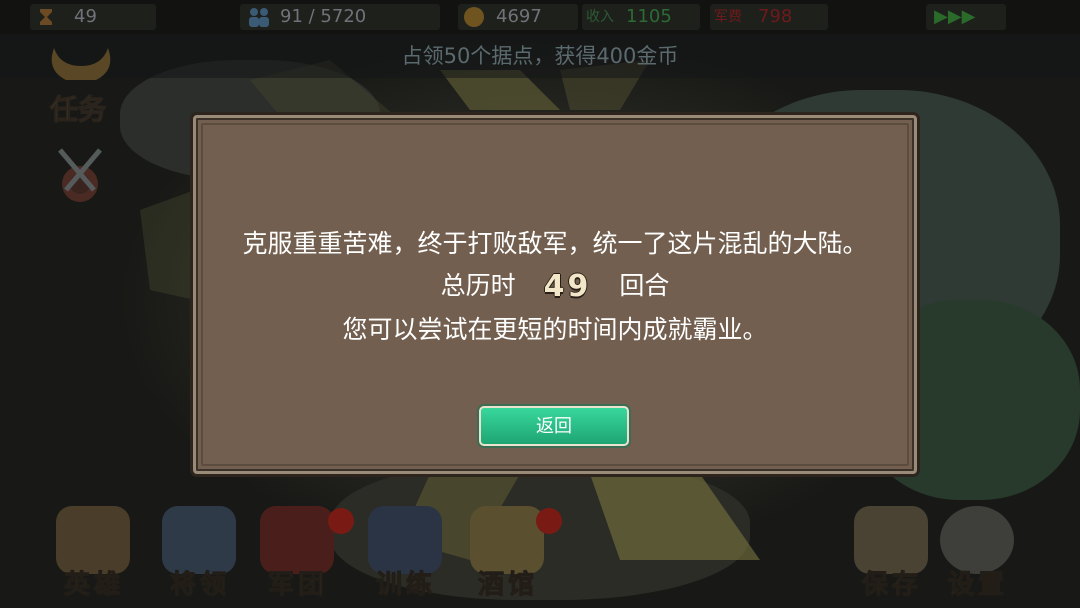 This screenshot has height=608, width=1080. Describe the element at coordinates (554, 426) in the screenshot. I see `return-button: 返回` at that location.